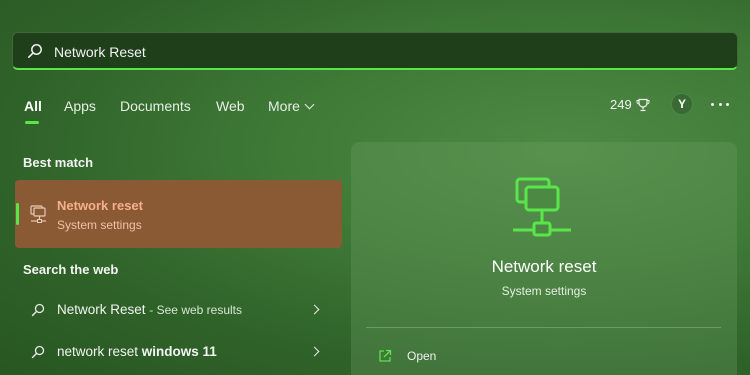 This screenshot has width=750, height=375. Describe the element at coordinates (196, 310) in the screenshot. I see `web-result-suffix: - See web results` at that location.